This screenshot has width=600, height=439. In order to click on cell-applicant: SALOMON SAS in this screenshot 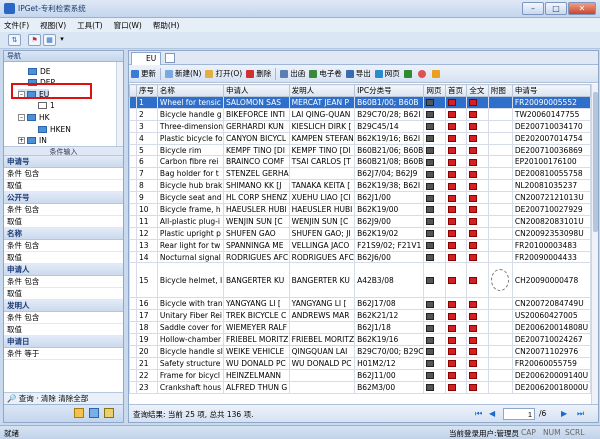, I will do `click(256, 102)`.